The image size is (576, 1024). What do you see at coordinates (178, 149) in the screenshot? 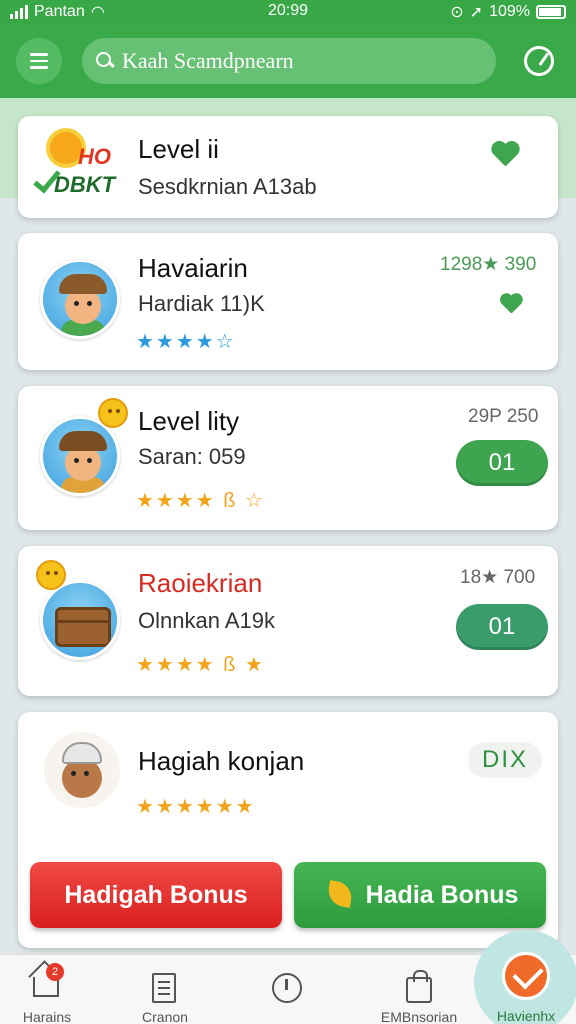
I see `card-title: Level ii` at bounding box center [178, 149].